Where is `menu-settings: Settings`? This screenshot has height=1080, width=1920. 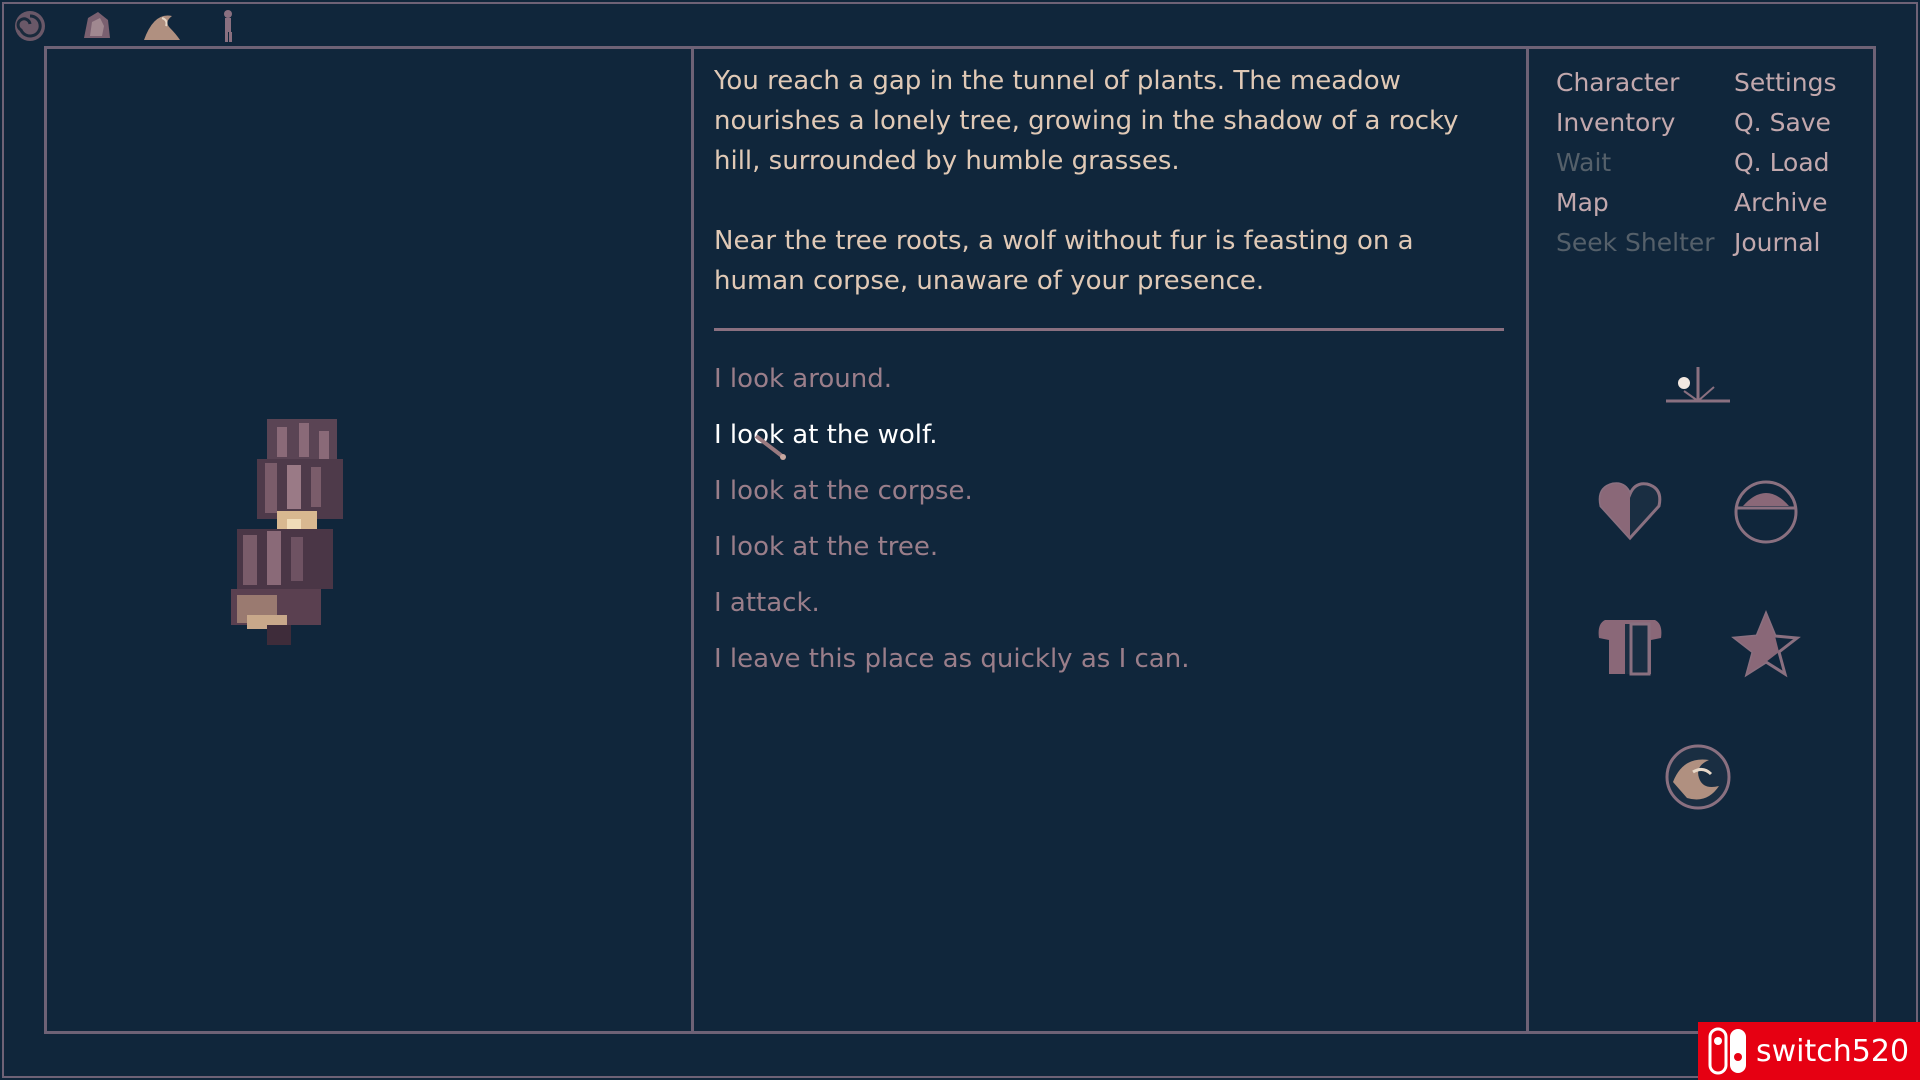
menu-settings: Settings is located at coordinates (1795, 83).